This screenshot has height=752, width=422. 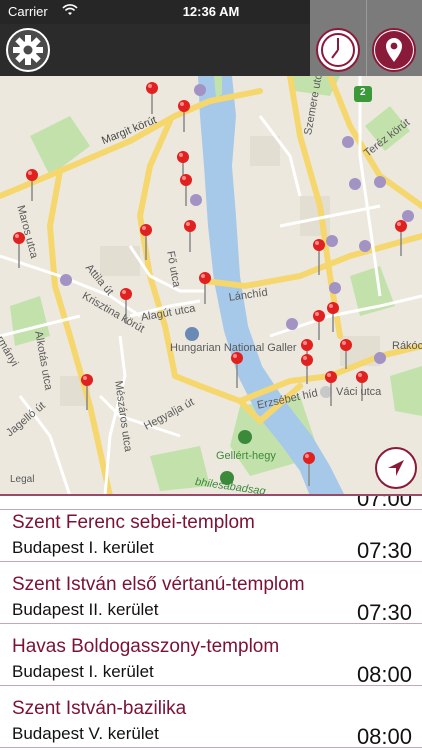 What do you see at coordinates (133, 522) in the screenshot?
I see `church-name: Szent Ferenc sebei-templom` at bounding box center [133, 522].